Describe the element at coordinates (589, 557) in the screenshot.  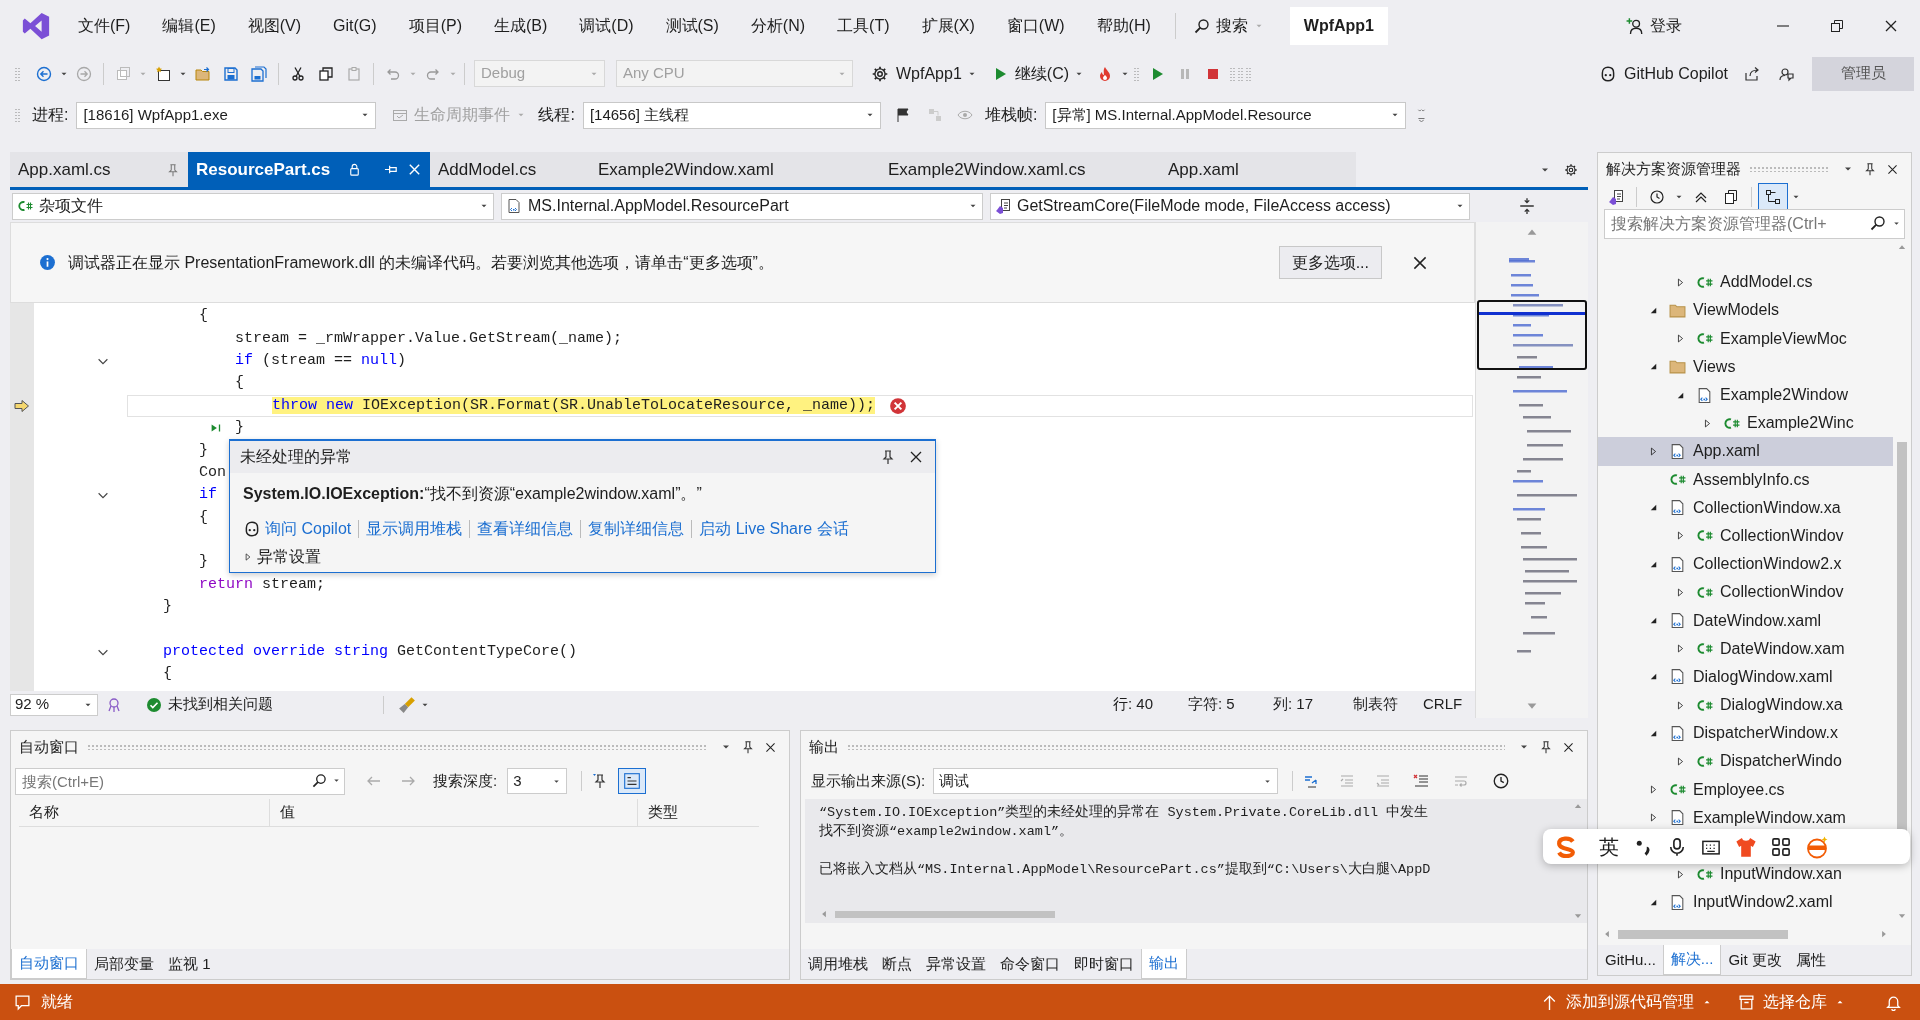
I see `exception-settings-toggle: 异常设置` at that location.